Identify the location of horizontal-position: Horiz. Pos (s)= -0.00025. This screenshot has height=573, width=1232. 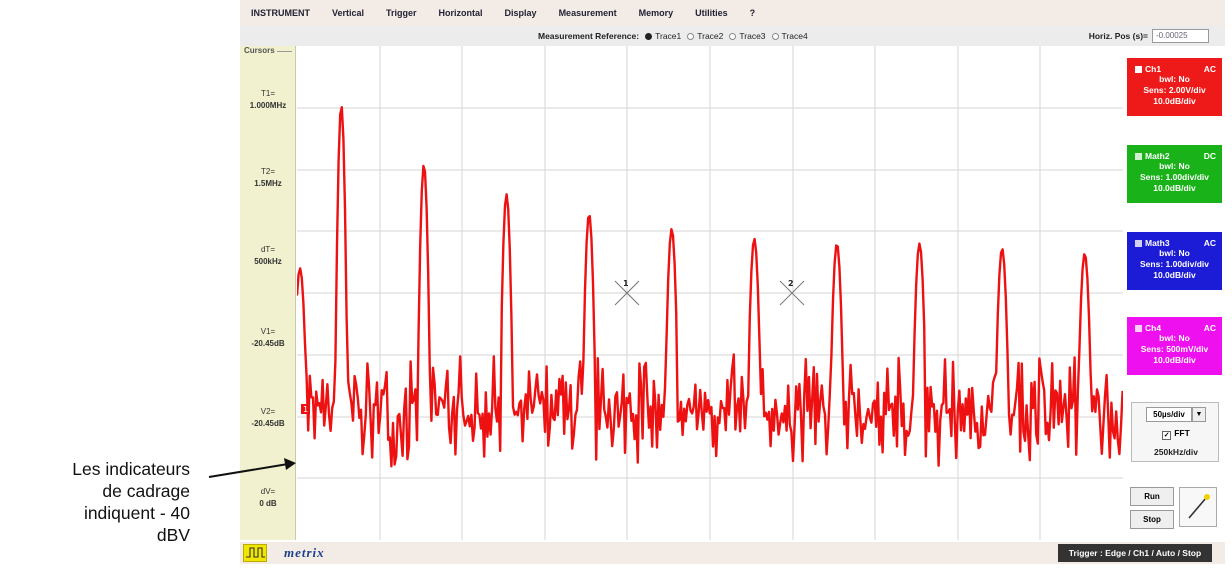
(1149, 36).